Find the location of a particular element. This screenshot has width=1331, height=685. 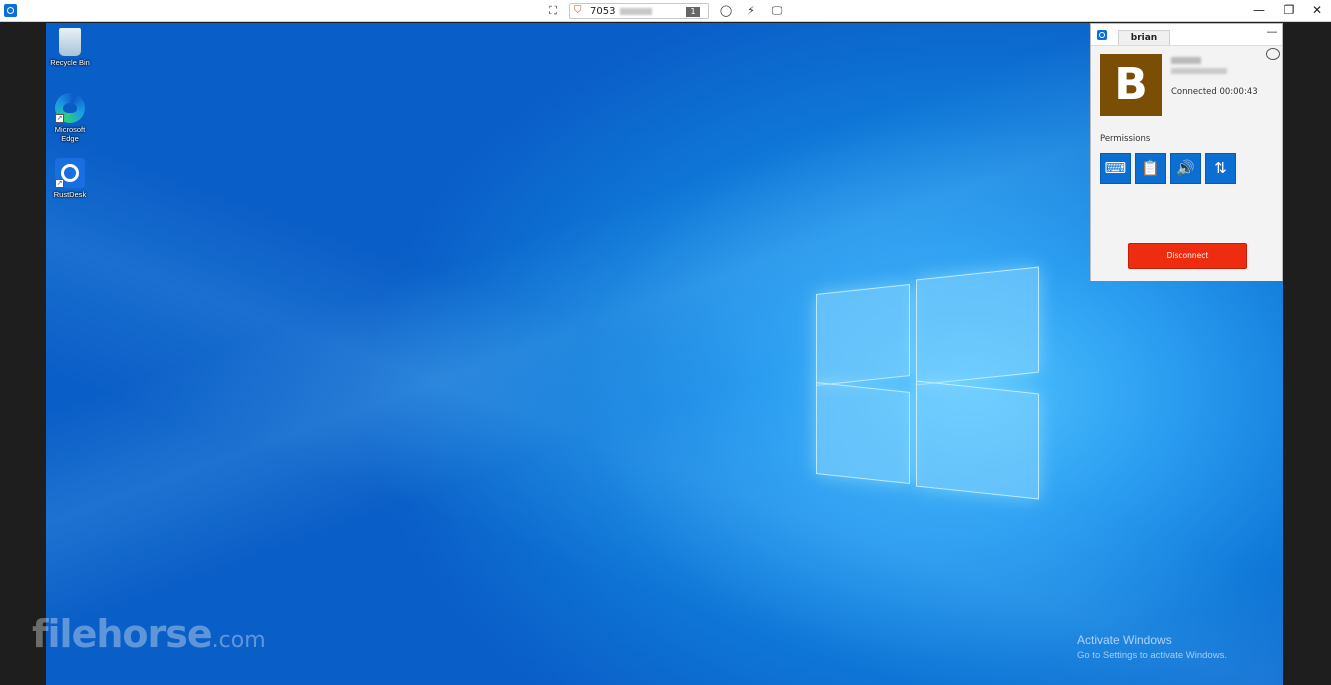

cm-minimize-button: — is located at coordinates (1272, 32).